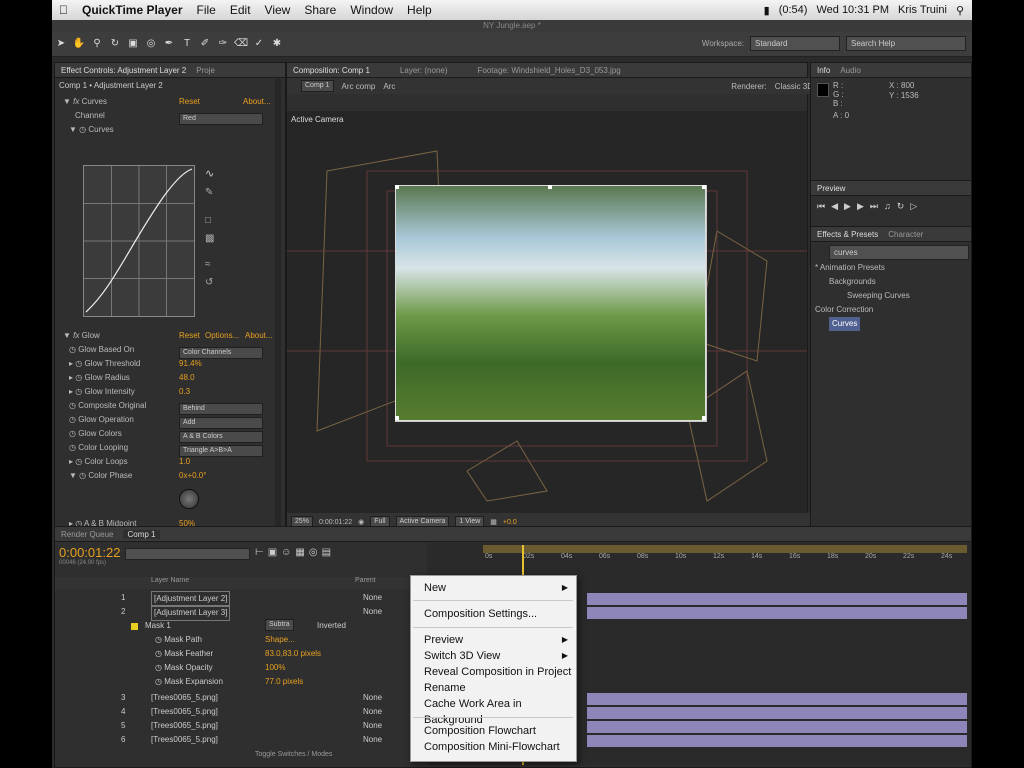  What do you see at coordinates (151, 44) in the screenshot?
I see `pan-behind-tool-icon: ◎` at bounding box center [151, 44].